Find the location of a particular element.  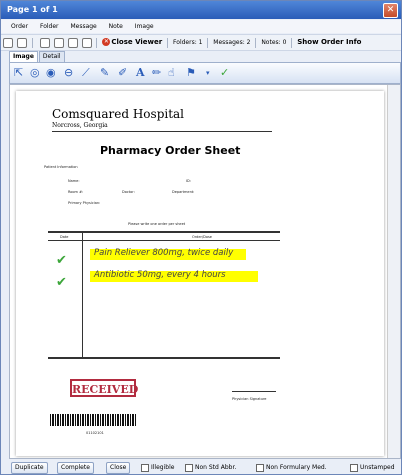

non-std-abbr-checkbox: Non Std Abbr. is located at coordinates (210, 467).